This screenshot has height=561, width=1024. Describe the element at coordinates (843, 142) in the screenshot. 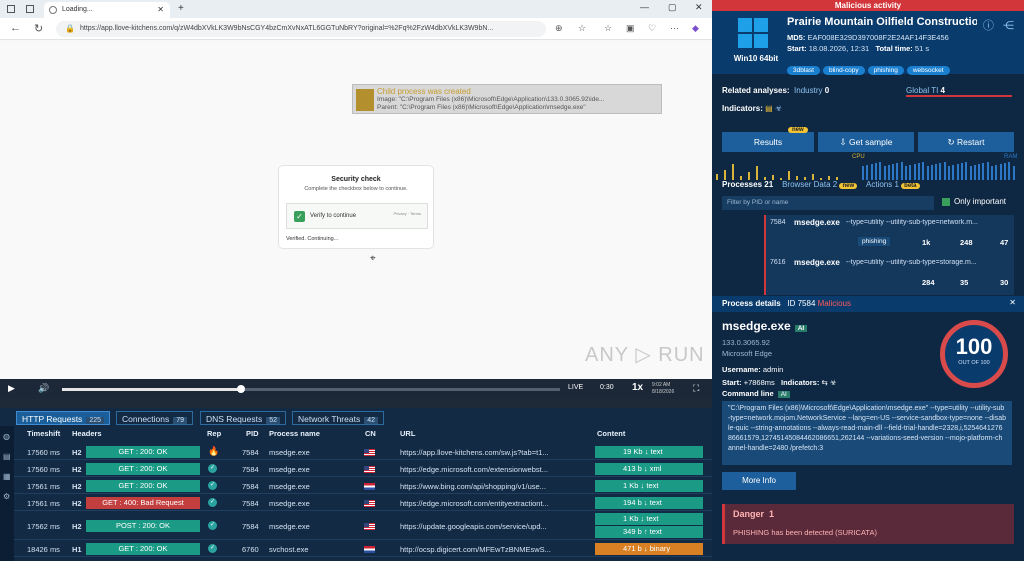

I see `download-icon: ⇩` at that location.